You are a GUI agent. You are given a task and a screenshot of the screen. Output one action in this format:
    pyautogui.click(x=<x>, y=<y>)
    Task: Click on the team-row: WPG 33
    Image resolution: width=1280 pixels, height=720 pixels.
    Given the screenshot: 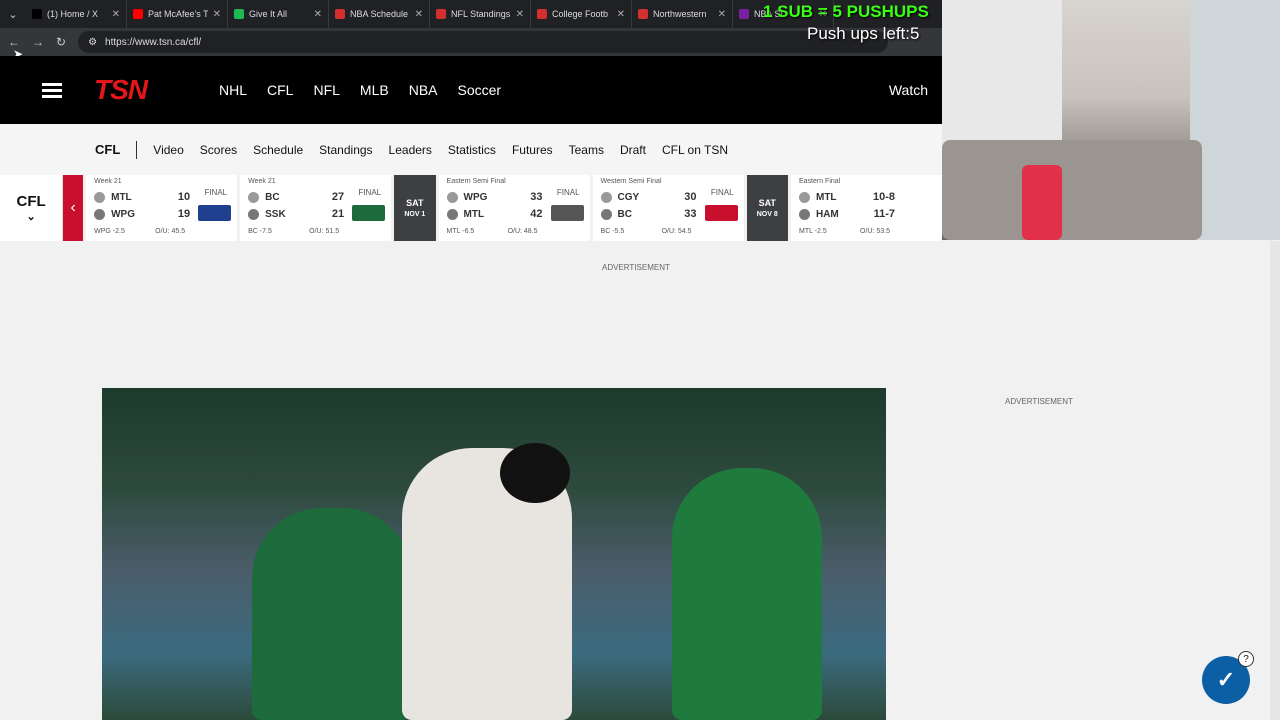 What is the action you would take?
    pyautogui.click(x=494, y=197)
    